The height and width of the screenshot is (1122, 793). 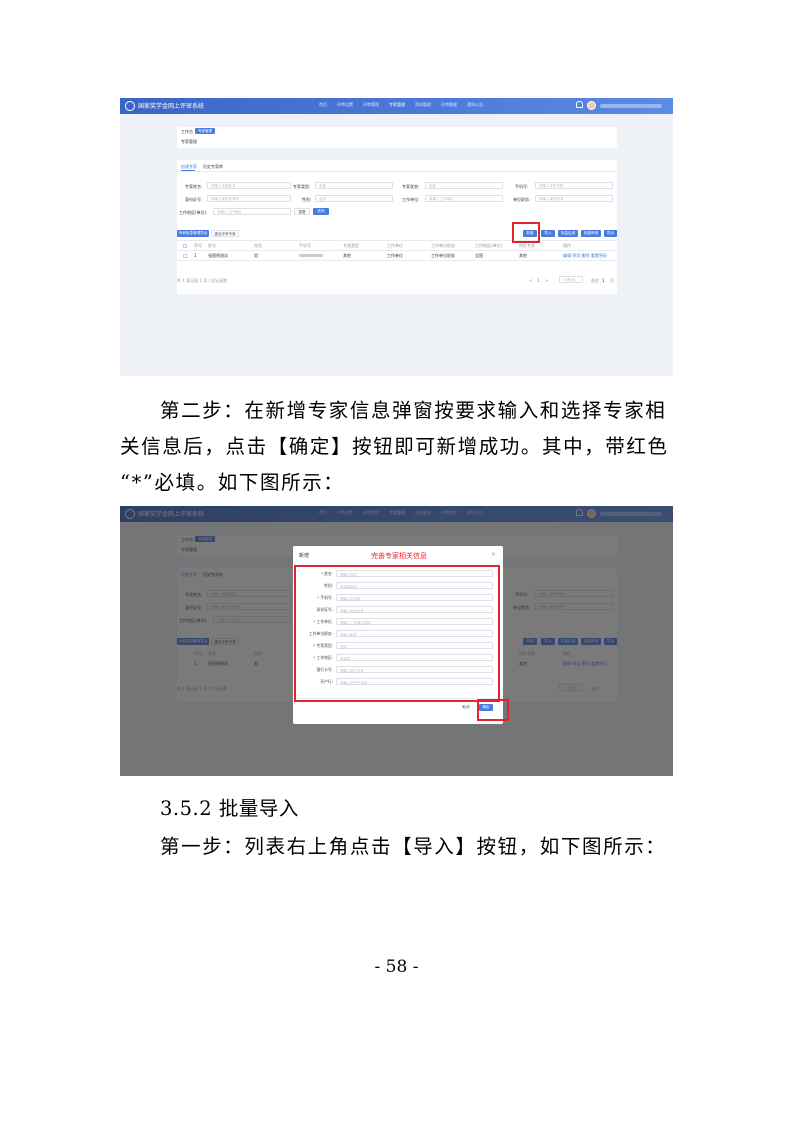 I want to click on filter-region-input: 请输入工作地区, so click(x=252, y=211).